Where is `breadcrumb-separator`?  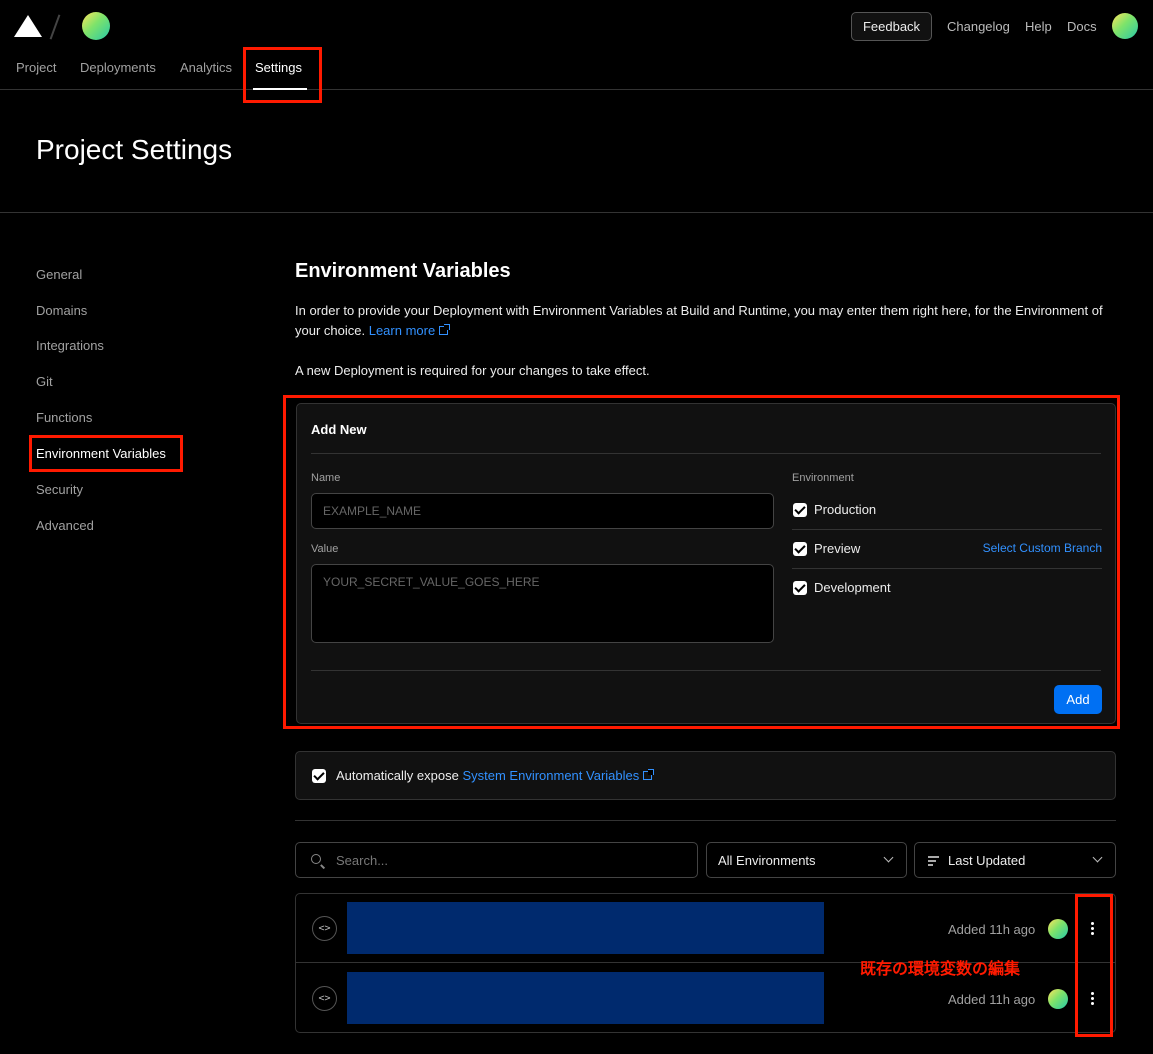 breadcrumb-separator is located at coordinates (55, 27).